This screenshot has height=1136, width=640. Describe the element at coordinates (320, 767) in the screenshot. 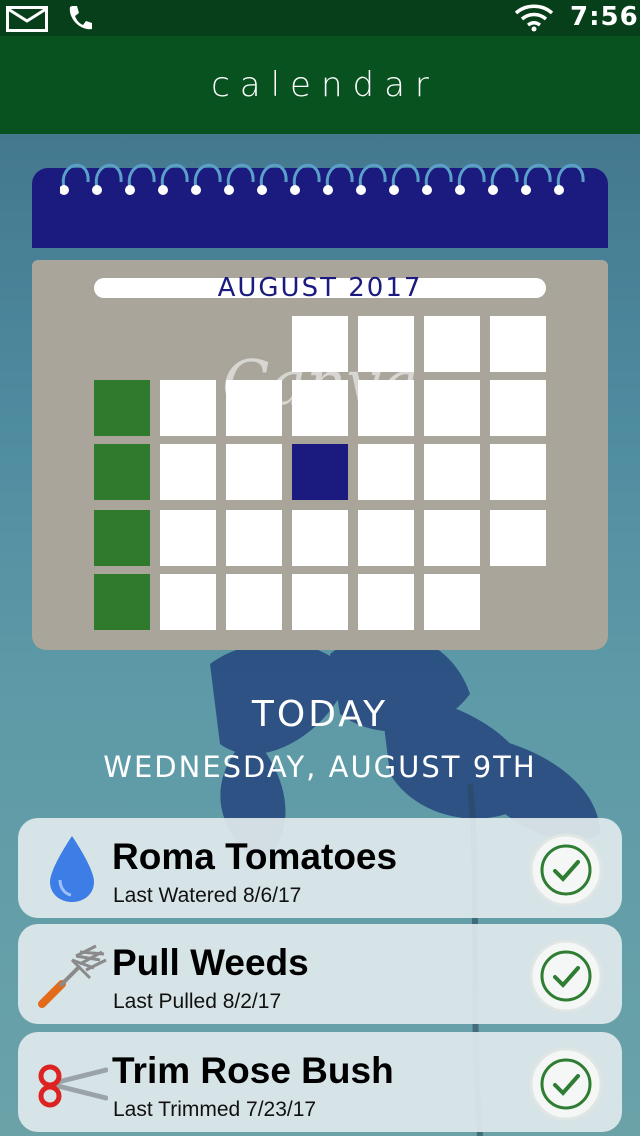

I see `today-date: WEDNESDAY, AUGUST 9TH` at that location.